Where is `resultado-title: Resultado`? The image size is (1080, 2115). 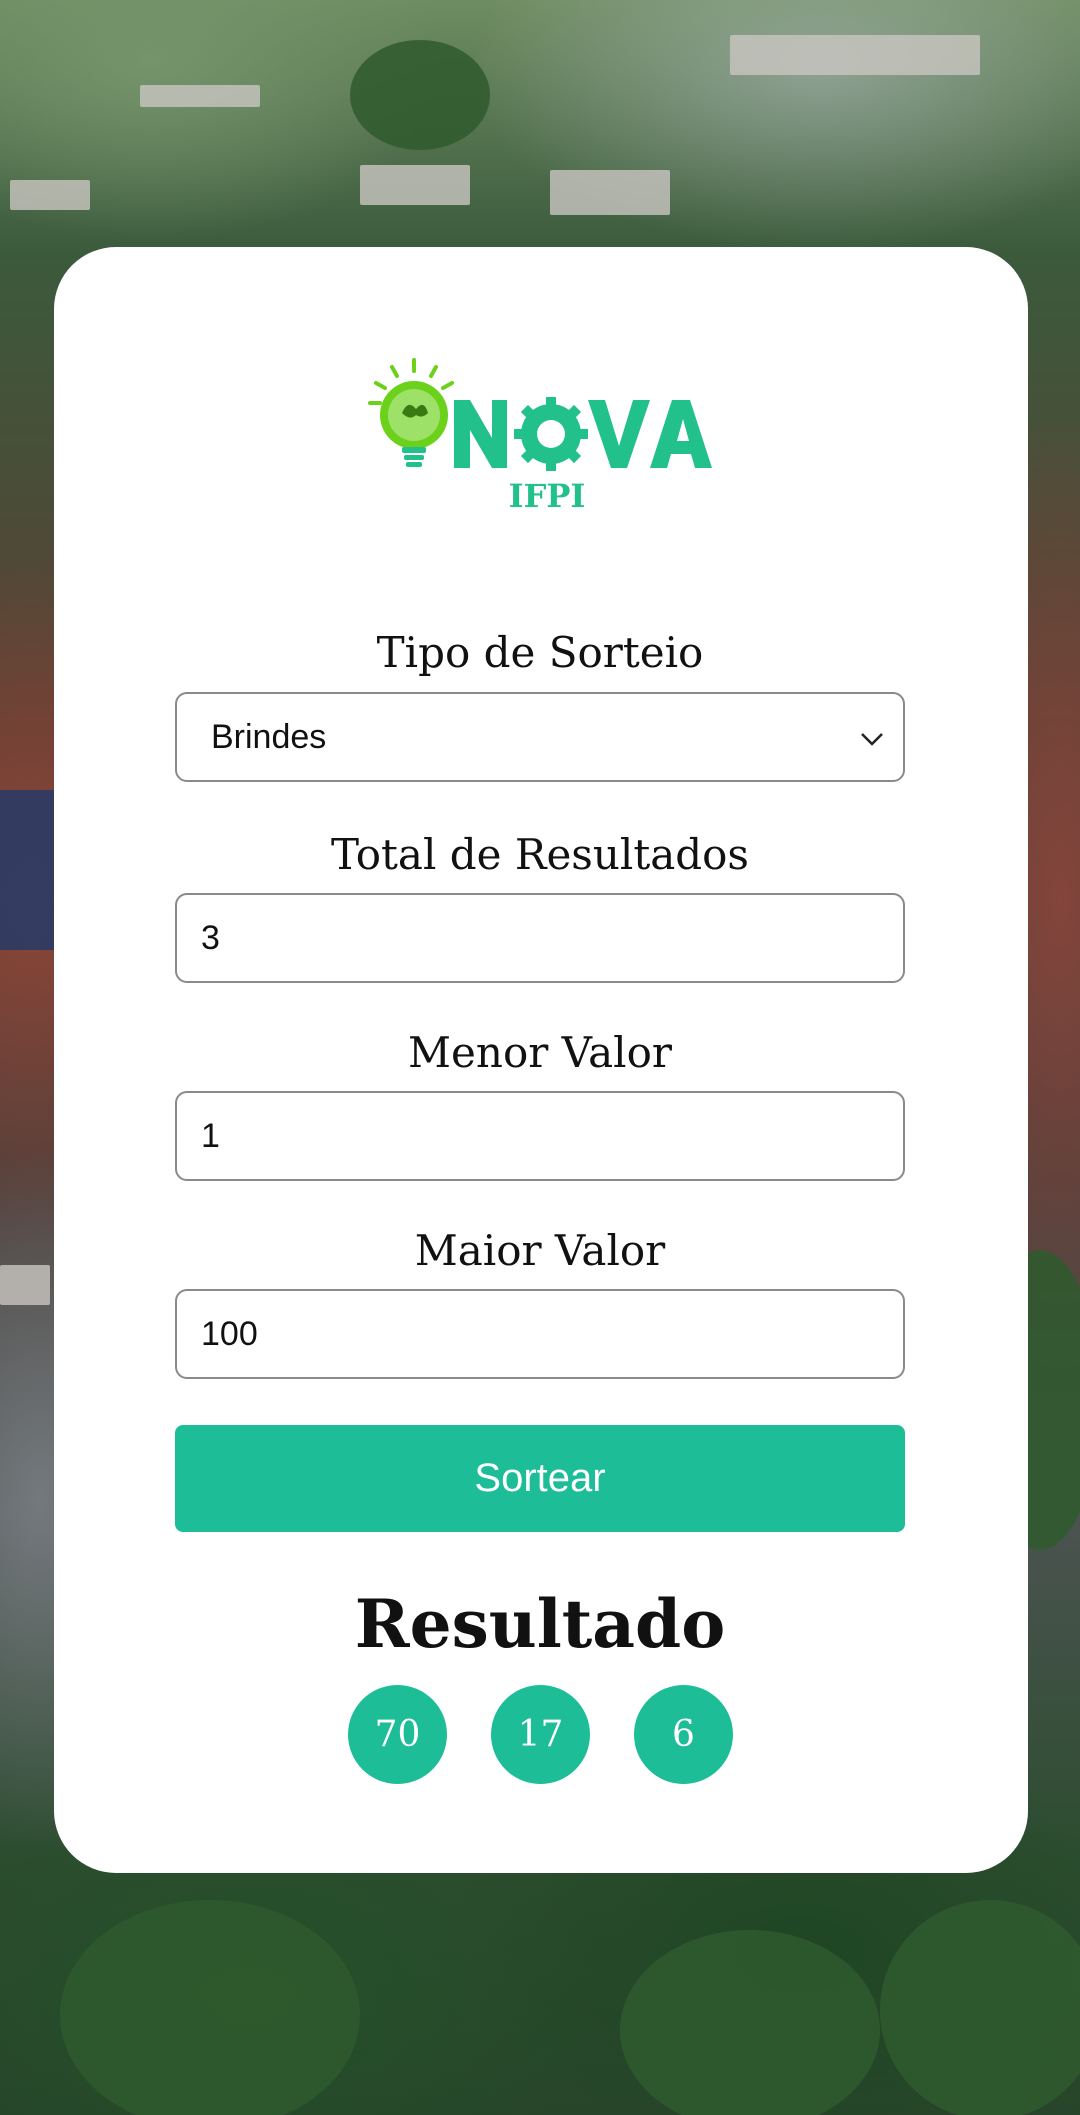 resultado-title: Resultado is located at coordinates (540, 1624).